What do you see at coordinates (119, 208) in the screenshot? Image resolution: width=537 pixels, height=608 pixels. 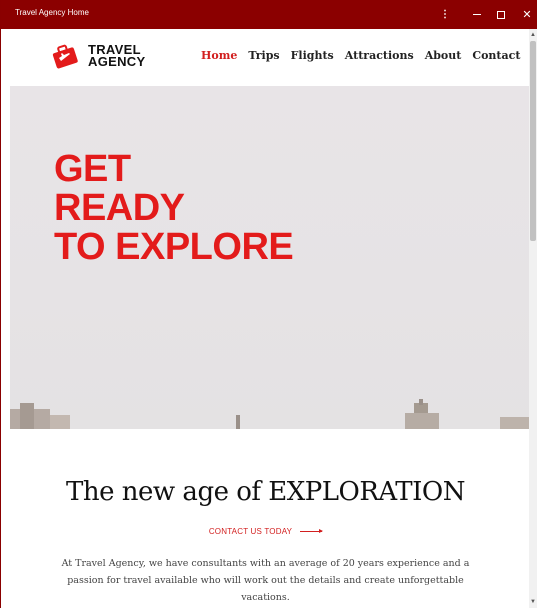 I see `hero-line-2: READY` at bounding box center [119, 208].